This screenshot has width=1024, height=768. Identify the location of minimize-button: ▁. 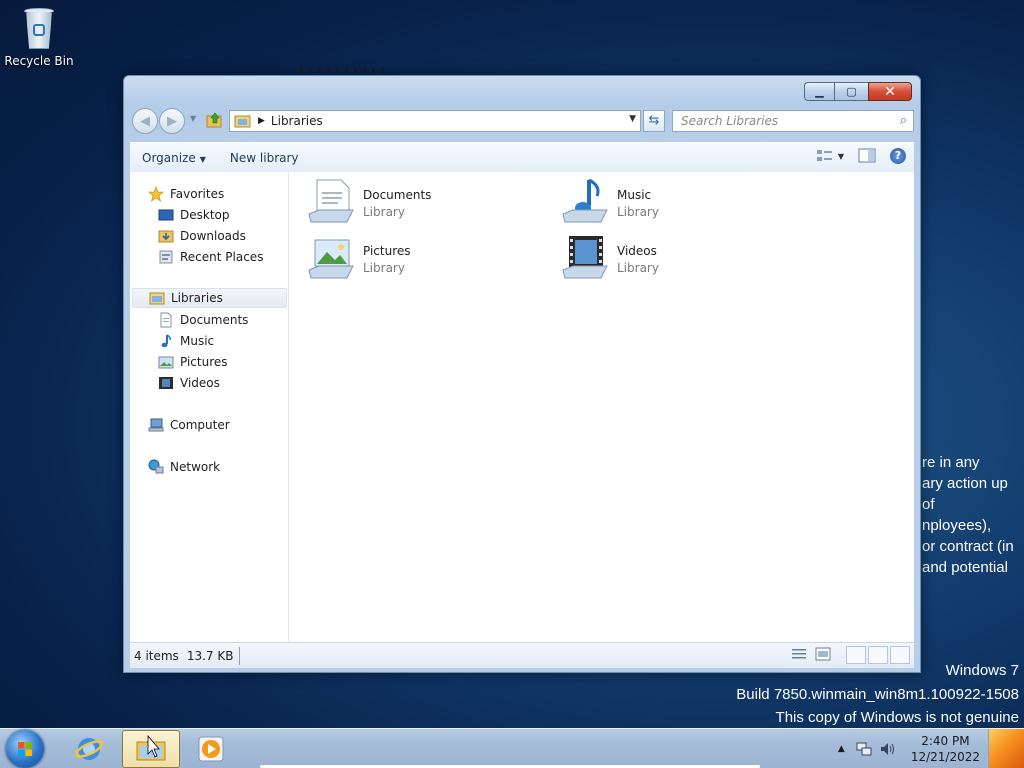
(819, 91).